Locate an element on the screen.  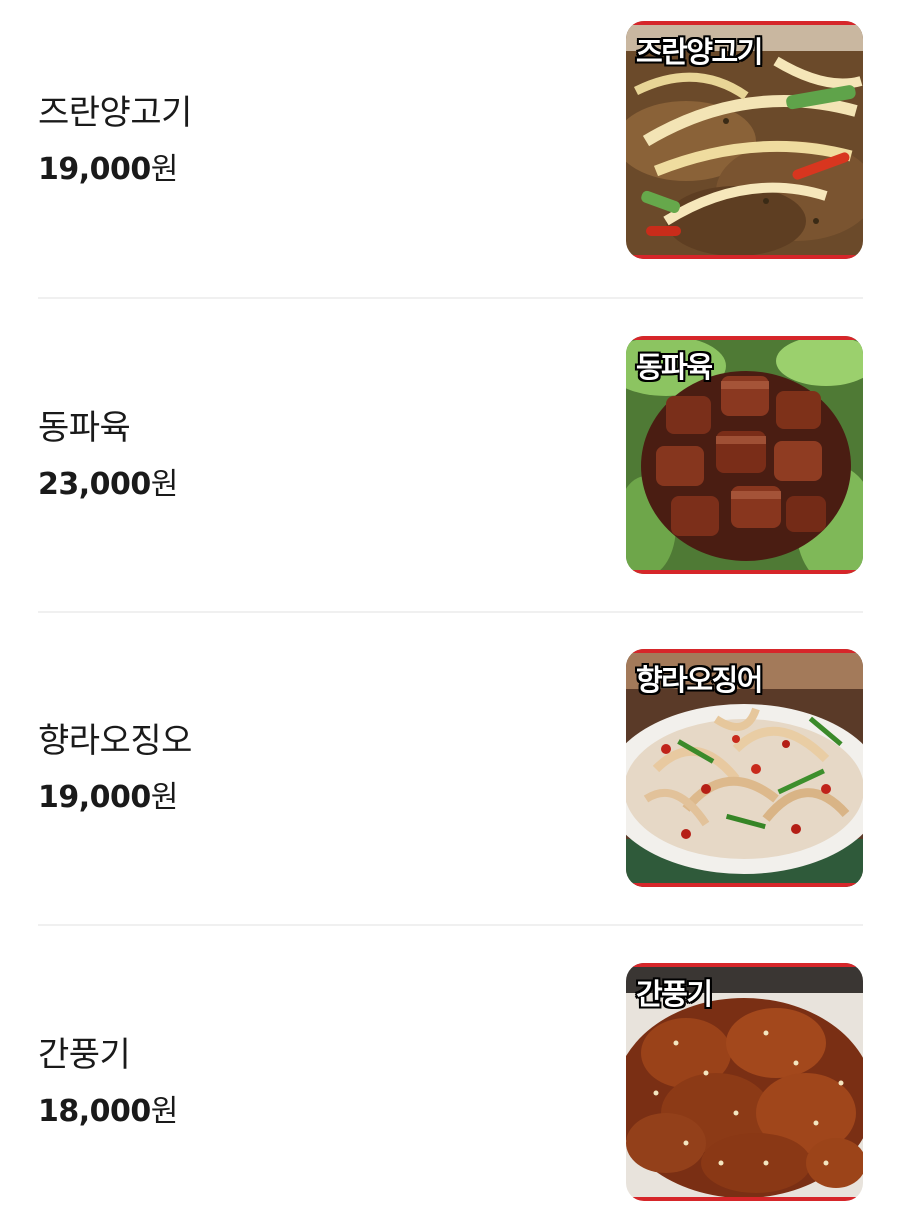
menu-item-text: 동파육 23,000원 is located at coordinates (108, 455).